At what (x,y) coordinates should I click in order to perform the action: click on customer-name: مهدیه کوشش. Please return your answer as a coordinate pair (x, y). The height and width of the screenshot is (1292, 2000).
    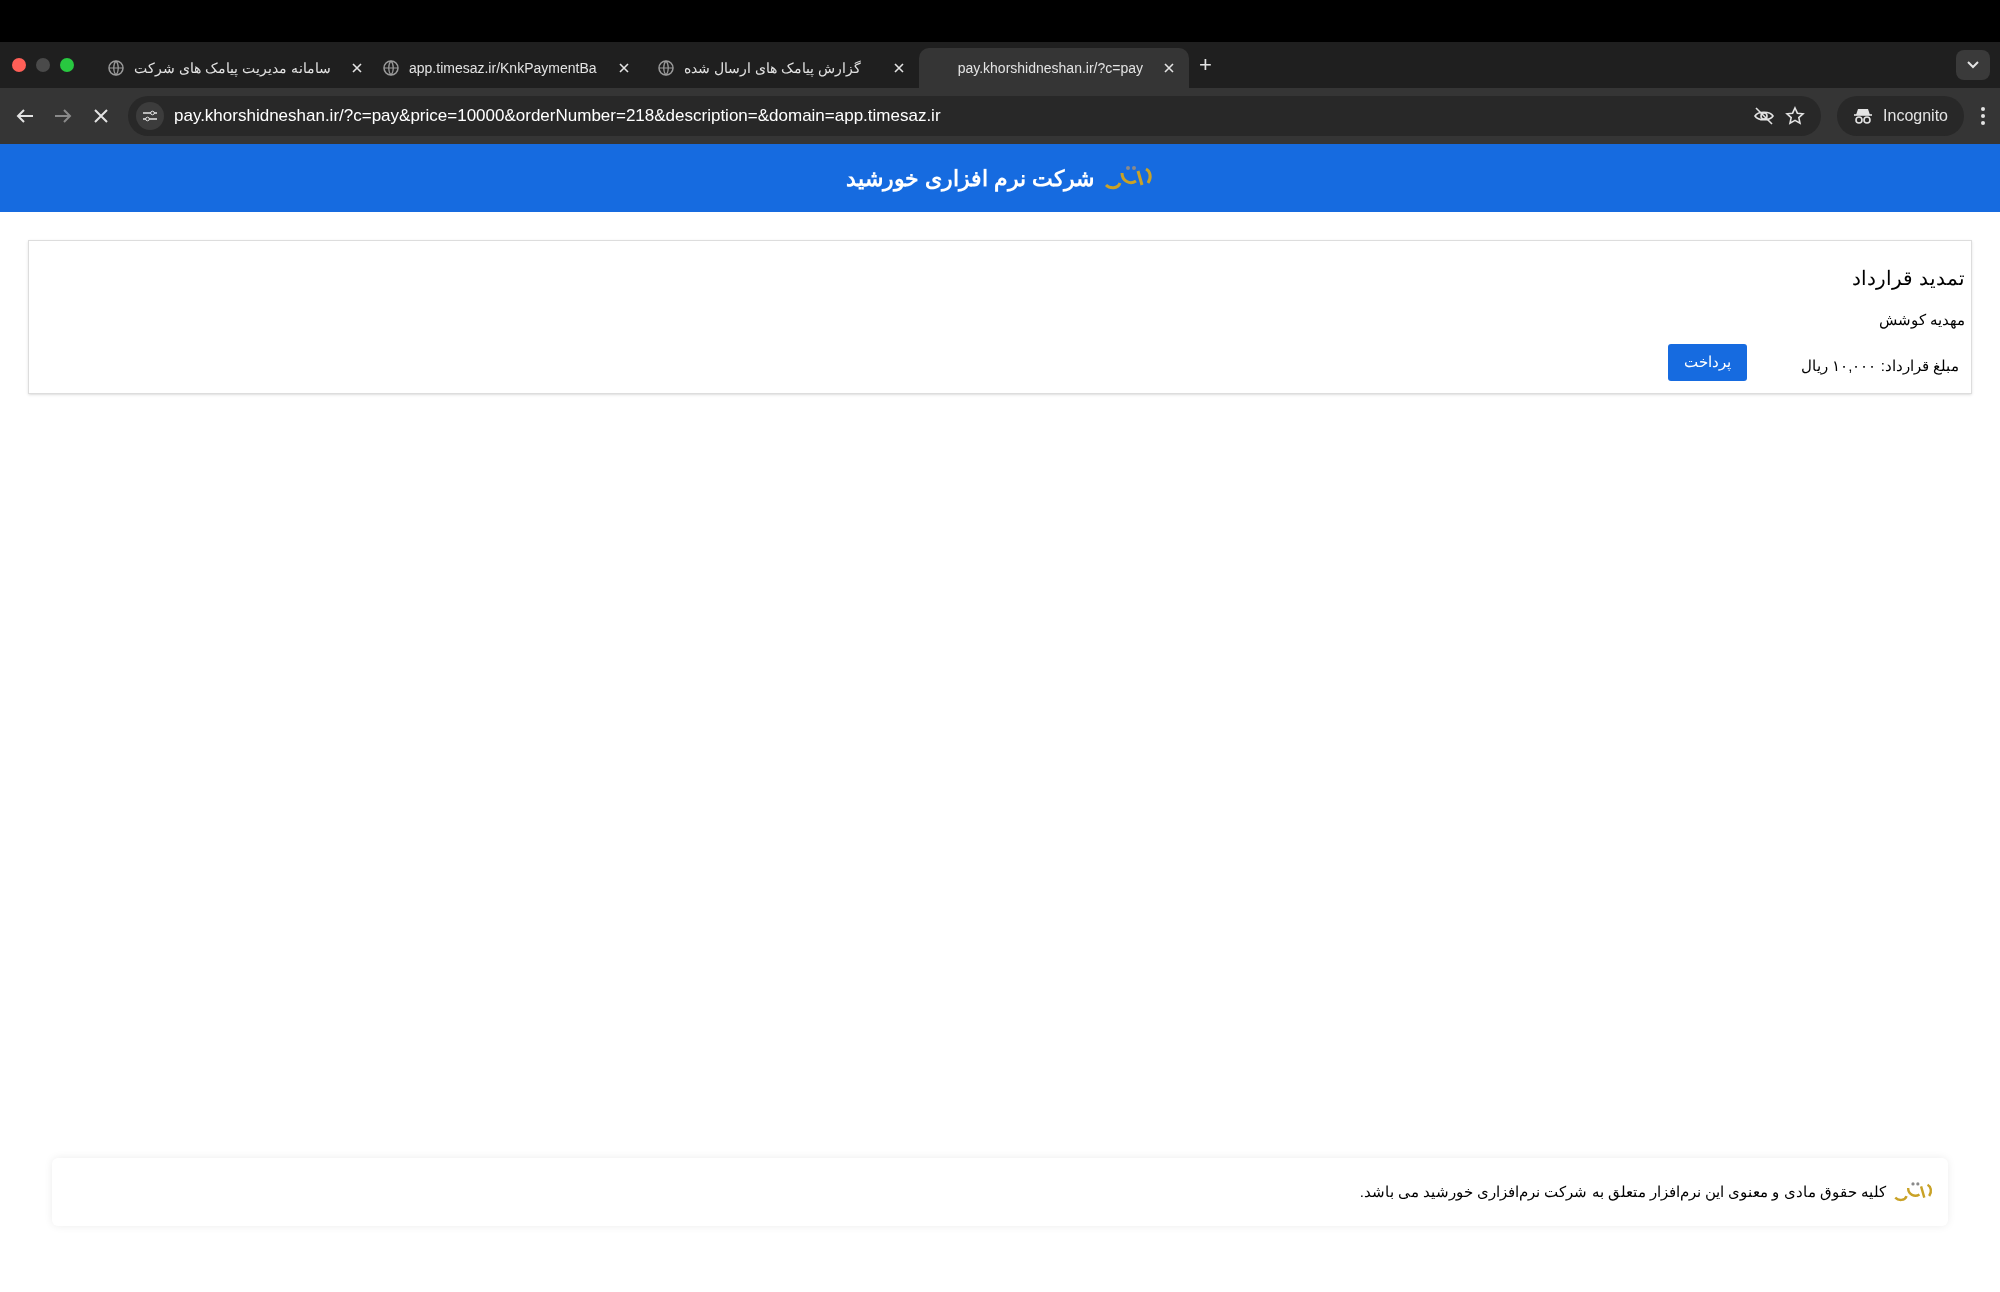
    Looking at the image, I should click on (1921, 320).